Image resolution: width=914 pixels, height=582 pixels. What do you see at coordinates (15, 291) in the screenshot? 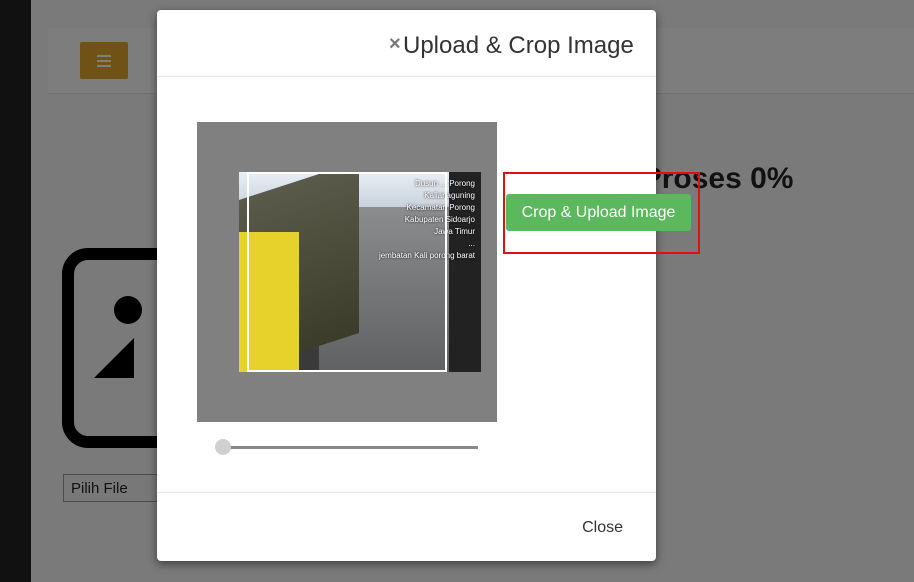
I see `sidebar` at bounding box center [15, 291].